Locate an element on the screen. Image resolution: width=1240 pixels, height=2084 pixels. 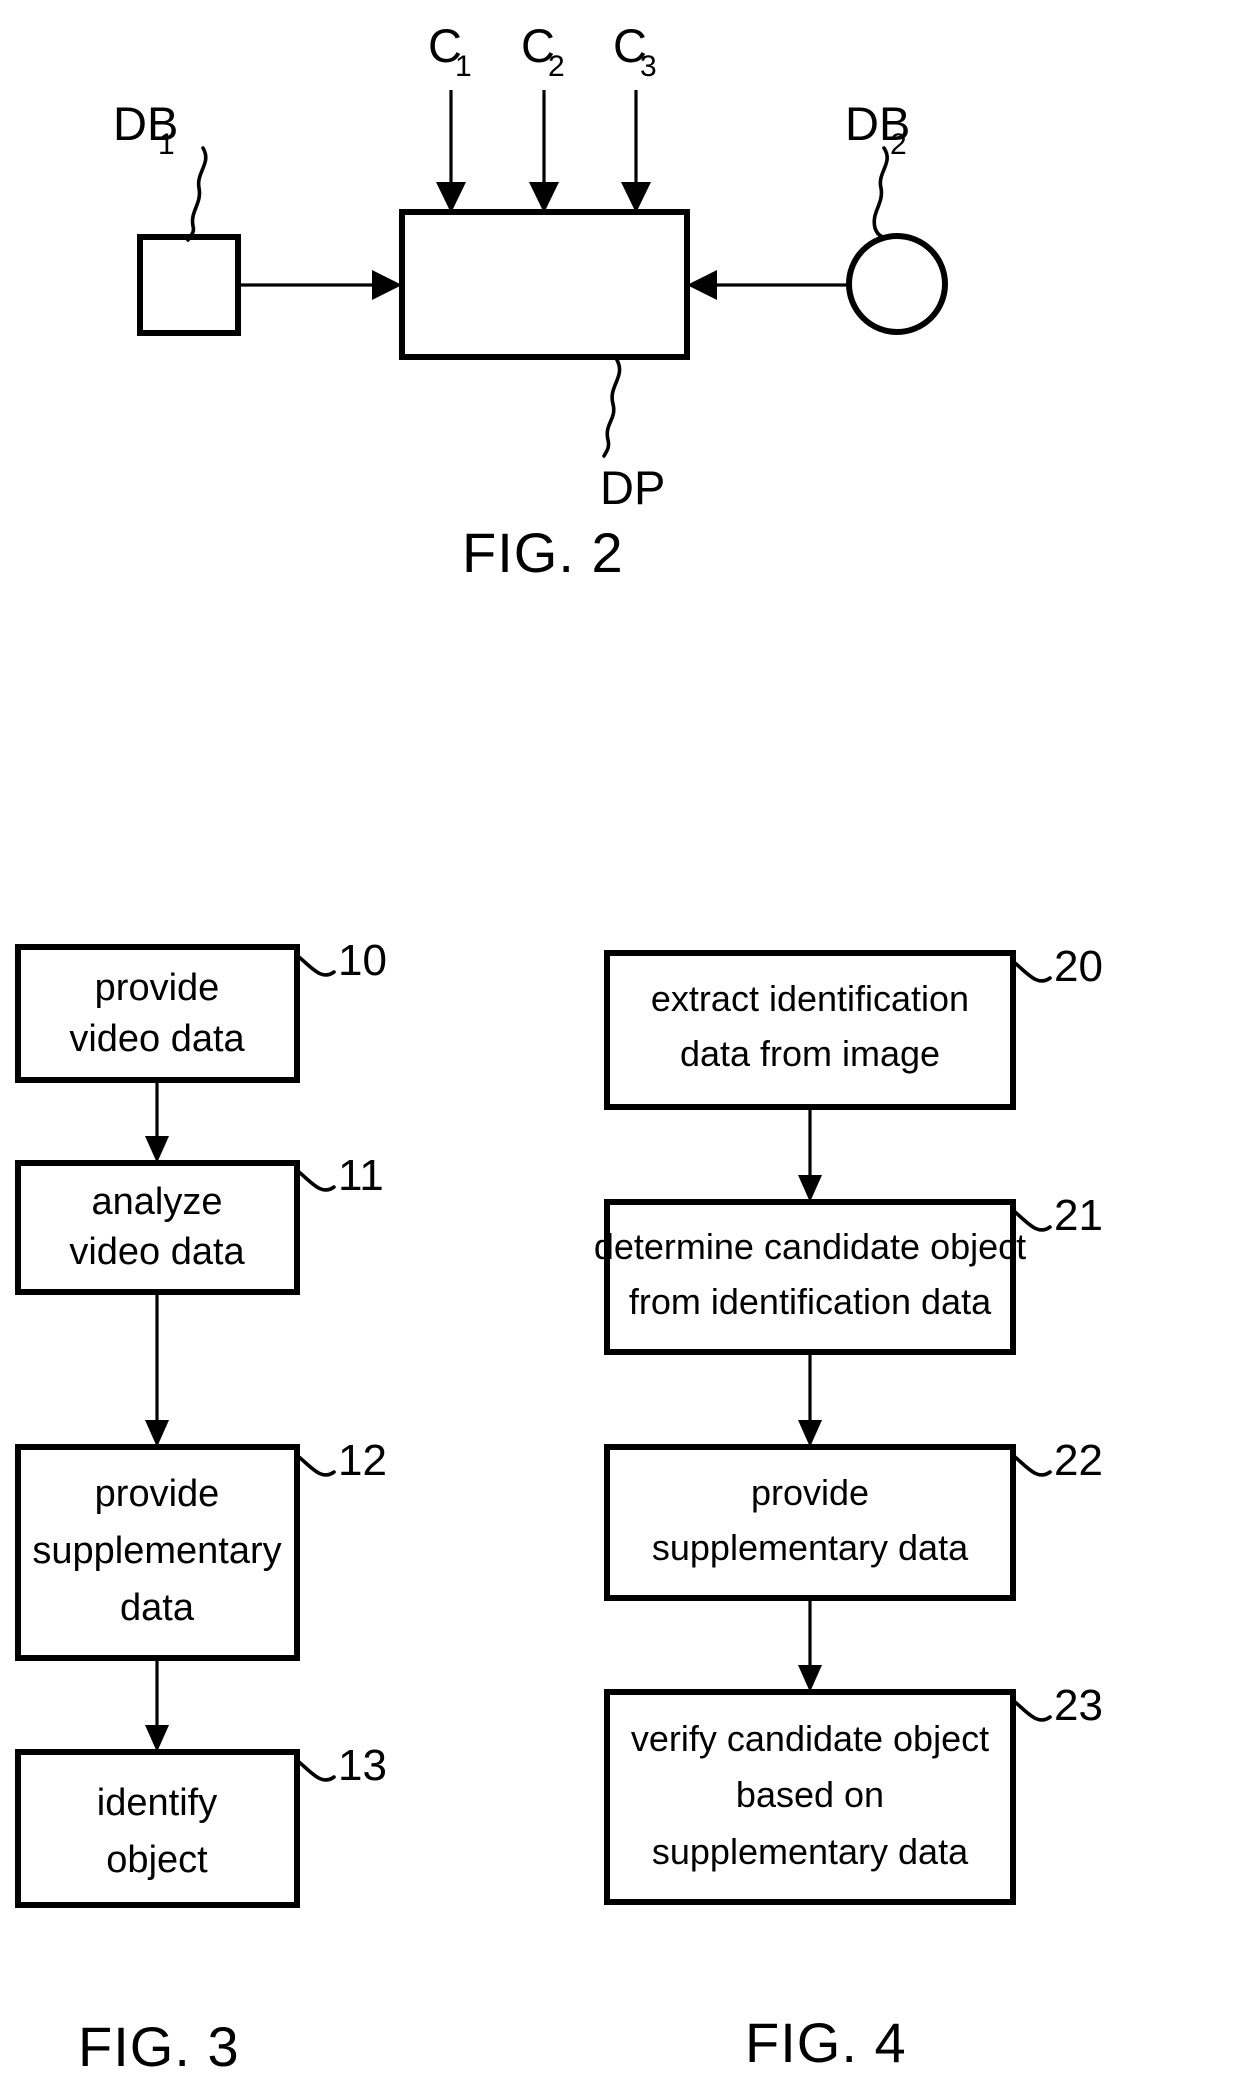
input-c3-subscript: 3 is located at coordinates (648, 66).